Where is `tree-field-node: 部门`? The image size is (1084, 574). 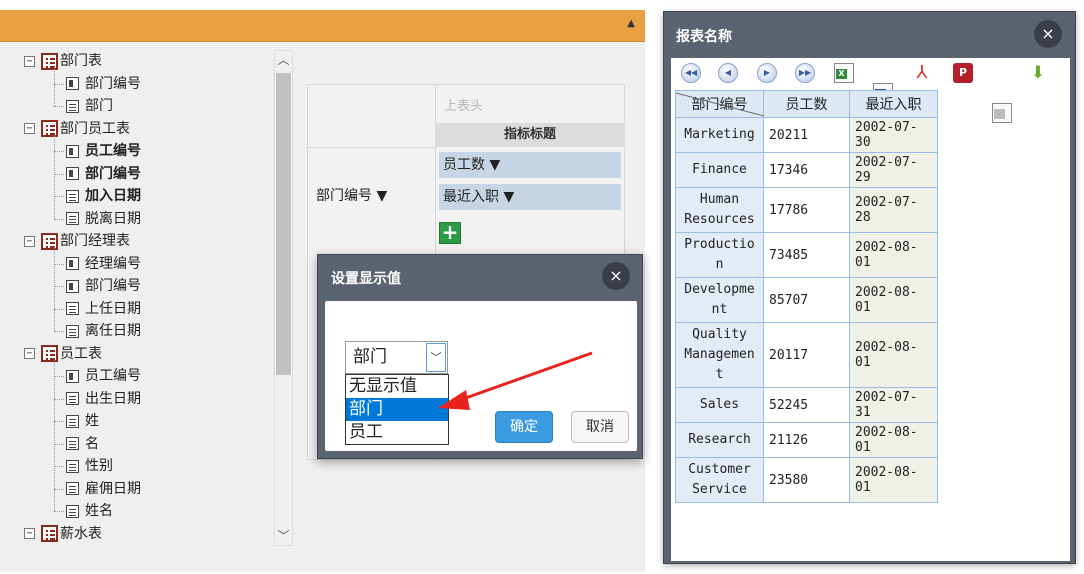
tree-field-node: 部门 is located at coordinates (89, 106).